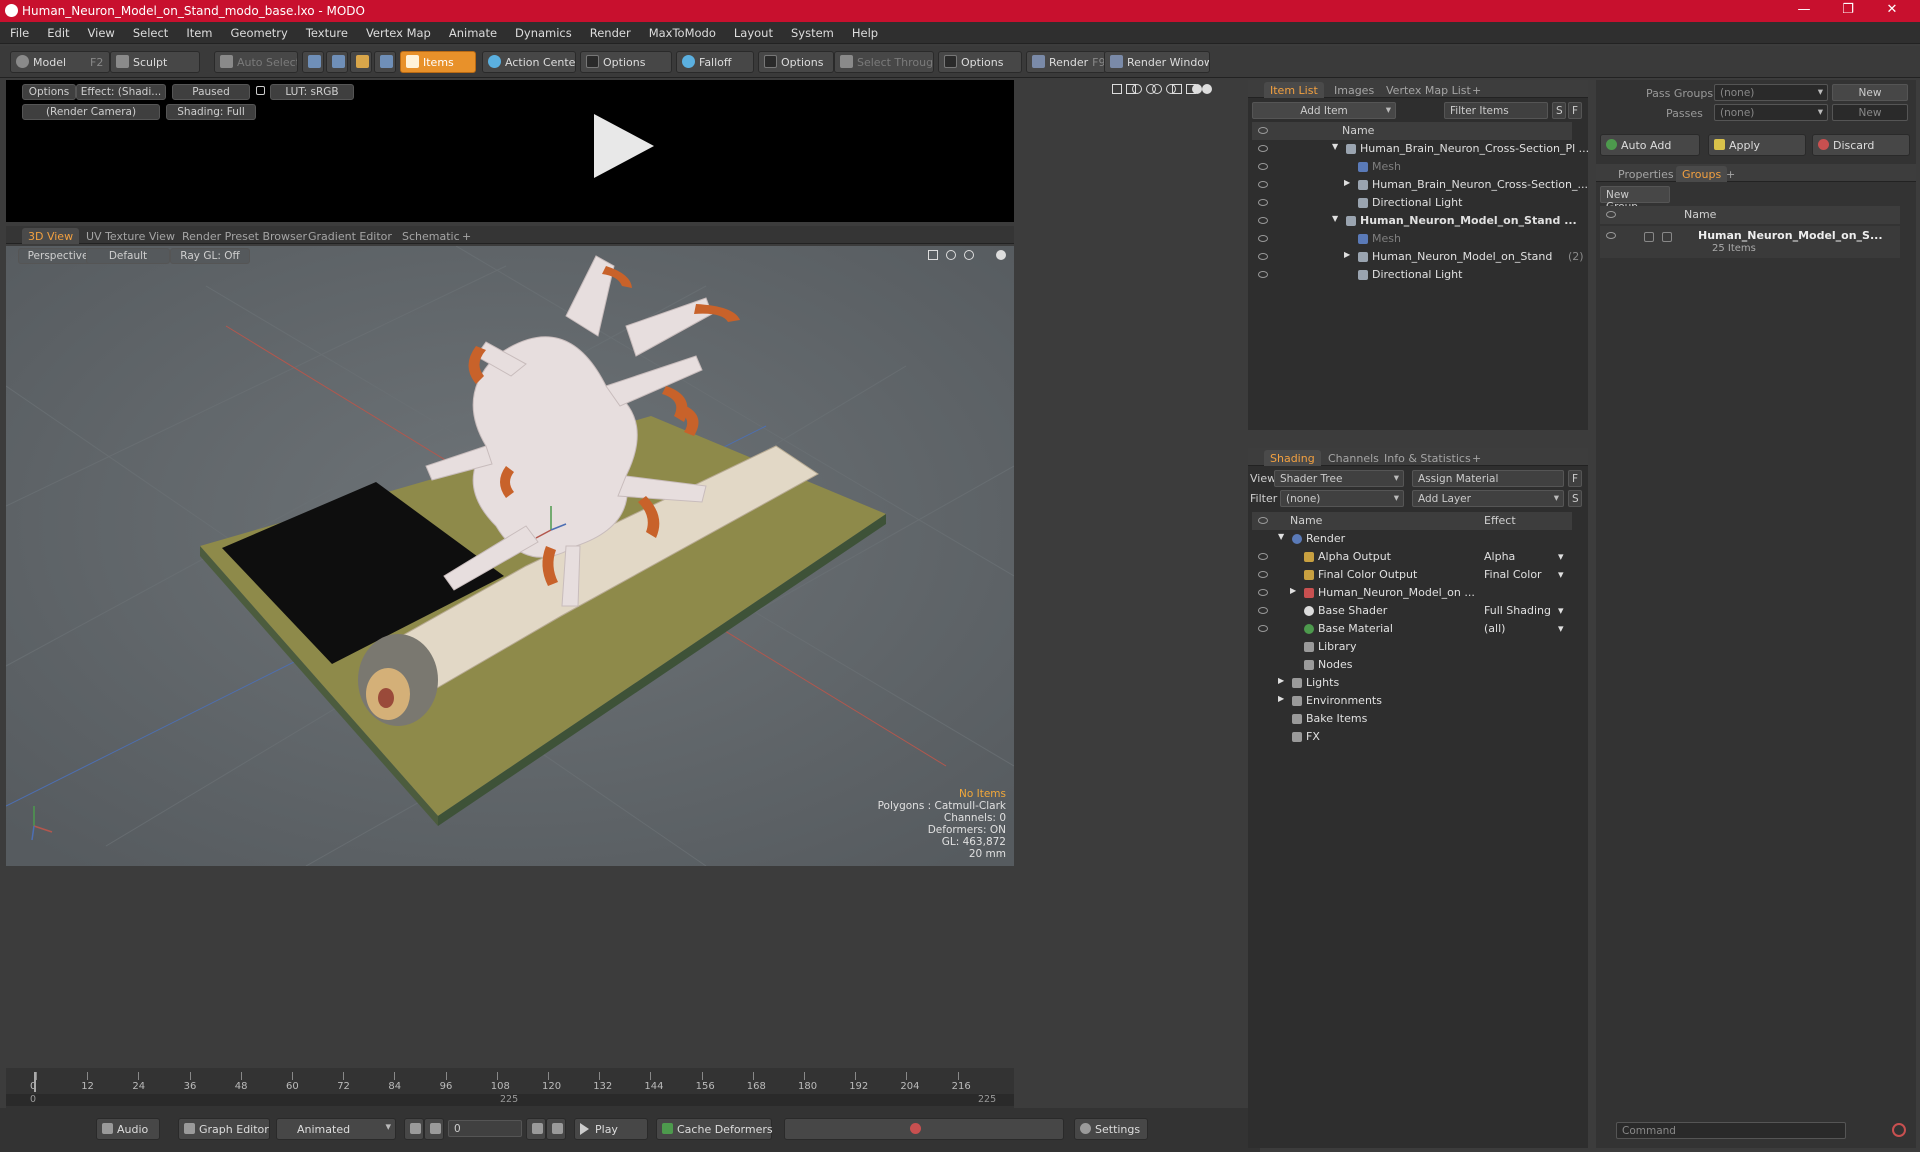 Image resolution: width=1920 pixels, height=1152 pixels. Describe the element at coordinates (752, 31) in the screenshot. I see `menu-layout: Layout` at that location.